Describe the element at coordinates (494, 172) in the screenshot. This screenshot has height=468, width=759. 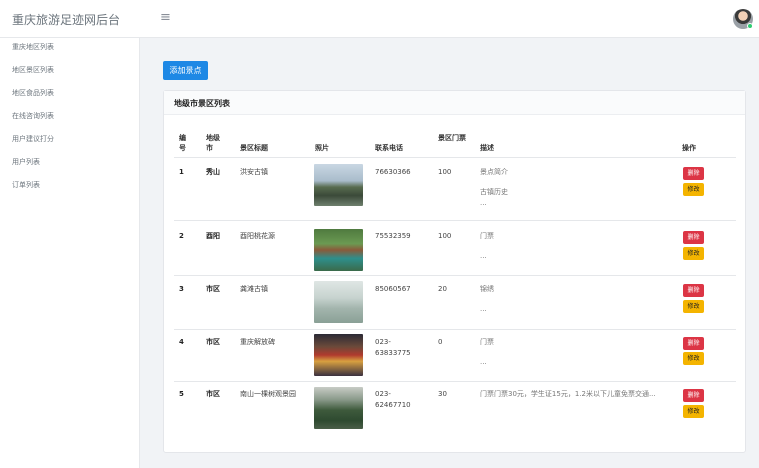
I see `row-desc-line1: 景点简介` at that location.